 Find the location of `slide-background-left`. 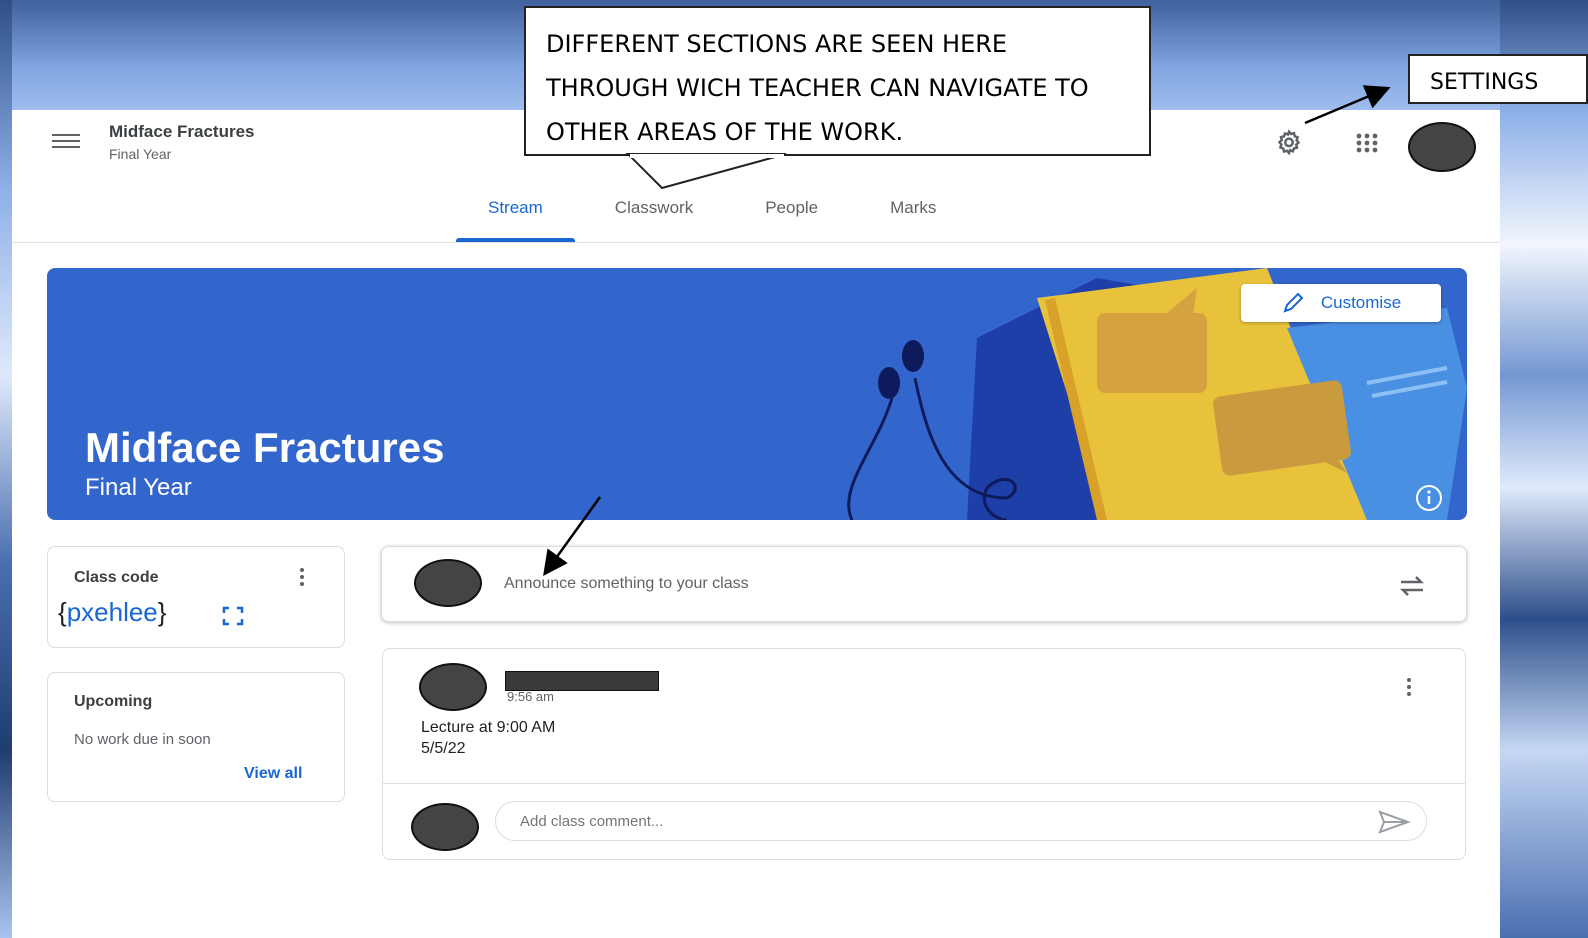

slide-background-left is located at coordinates (6, 469).